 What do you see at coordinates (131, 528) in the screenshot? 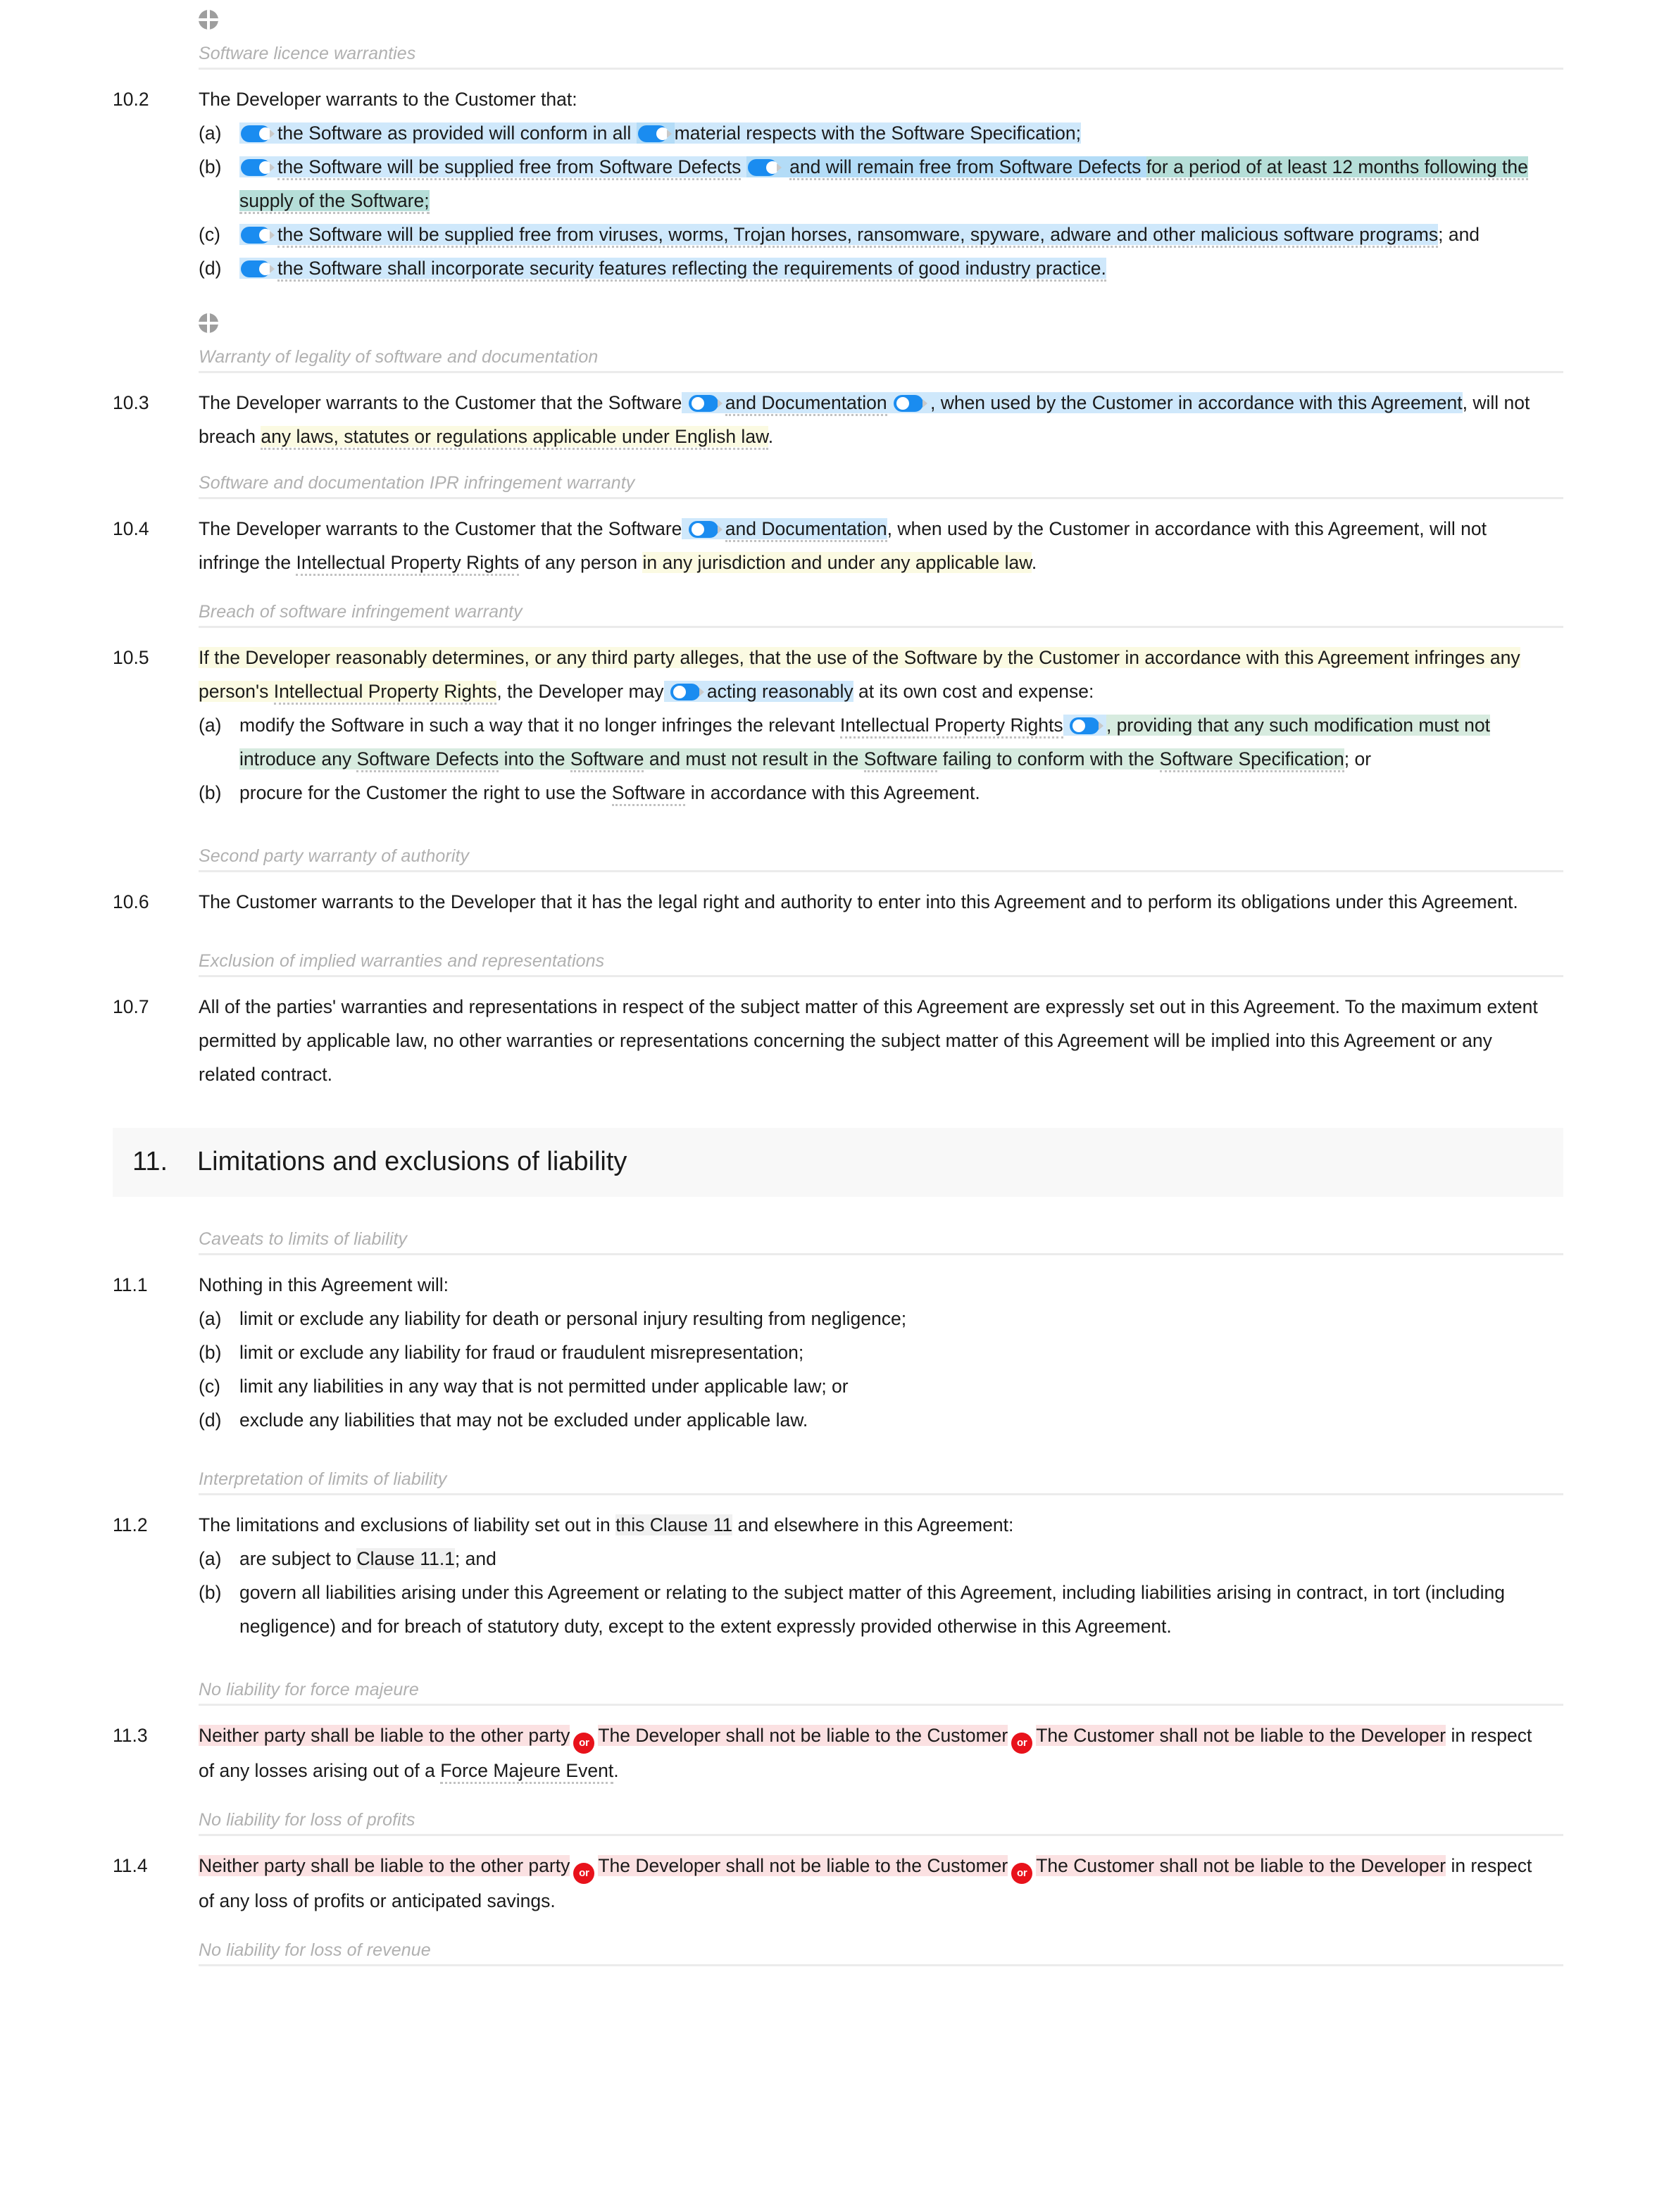
I see `clause-number: 10.4` at bounding box center [131, 528].